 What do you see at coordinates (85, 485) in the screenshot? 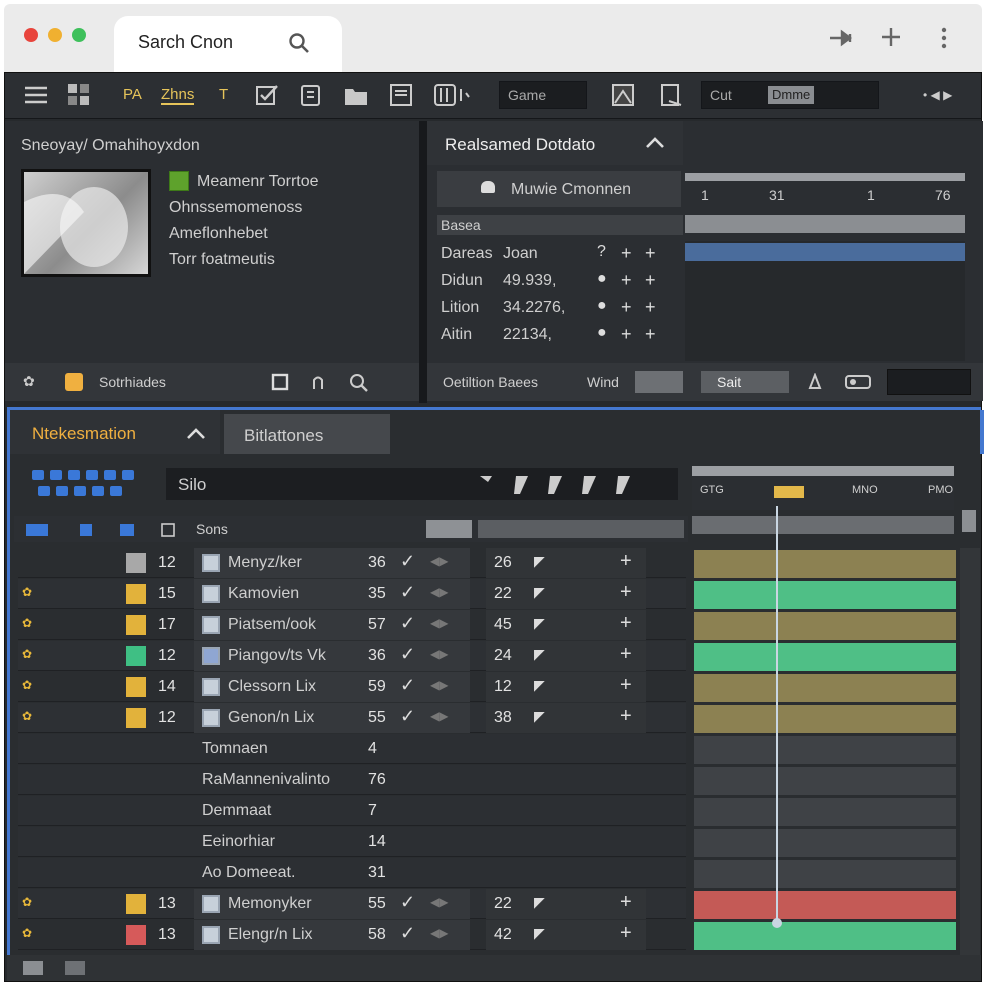
I see `channel-grid-icon` at bounding box center [85, 485].